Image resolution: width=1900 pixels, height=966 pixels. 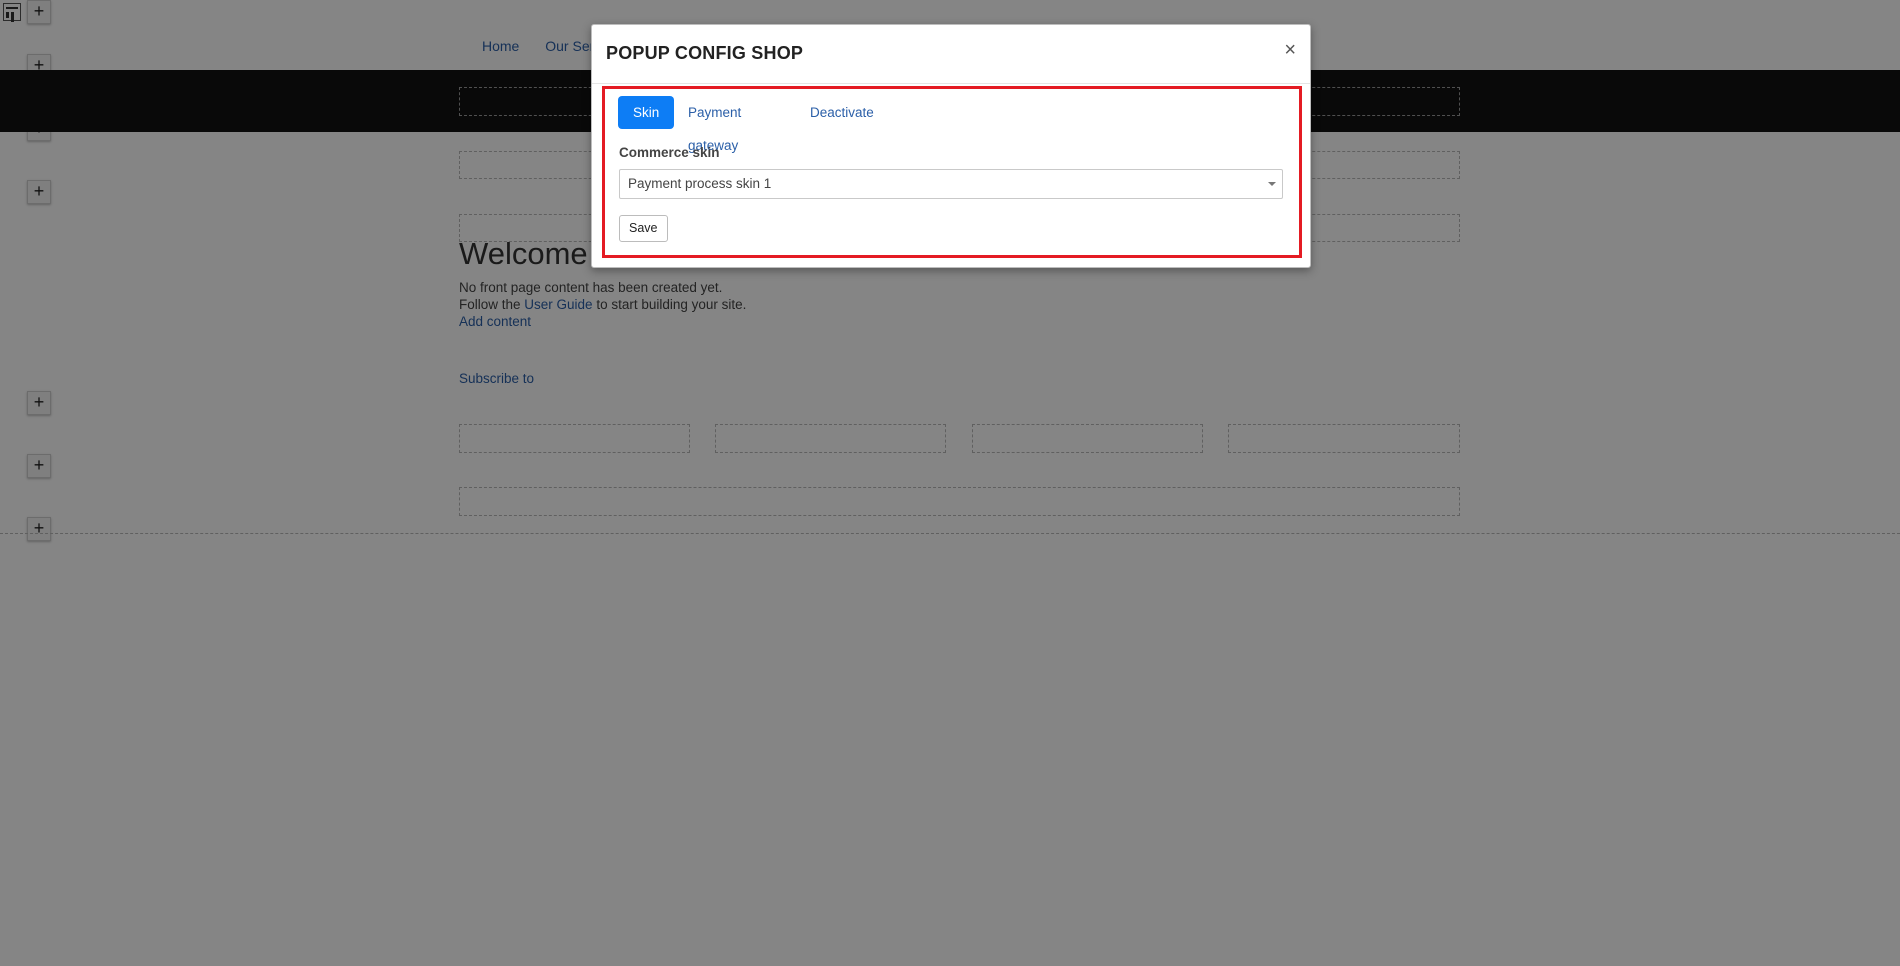 What do you see at coordinates (1272, 184) in the screenshot?
I see `chevron-down-icon` at bounding box center [1272, 184].